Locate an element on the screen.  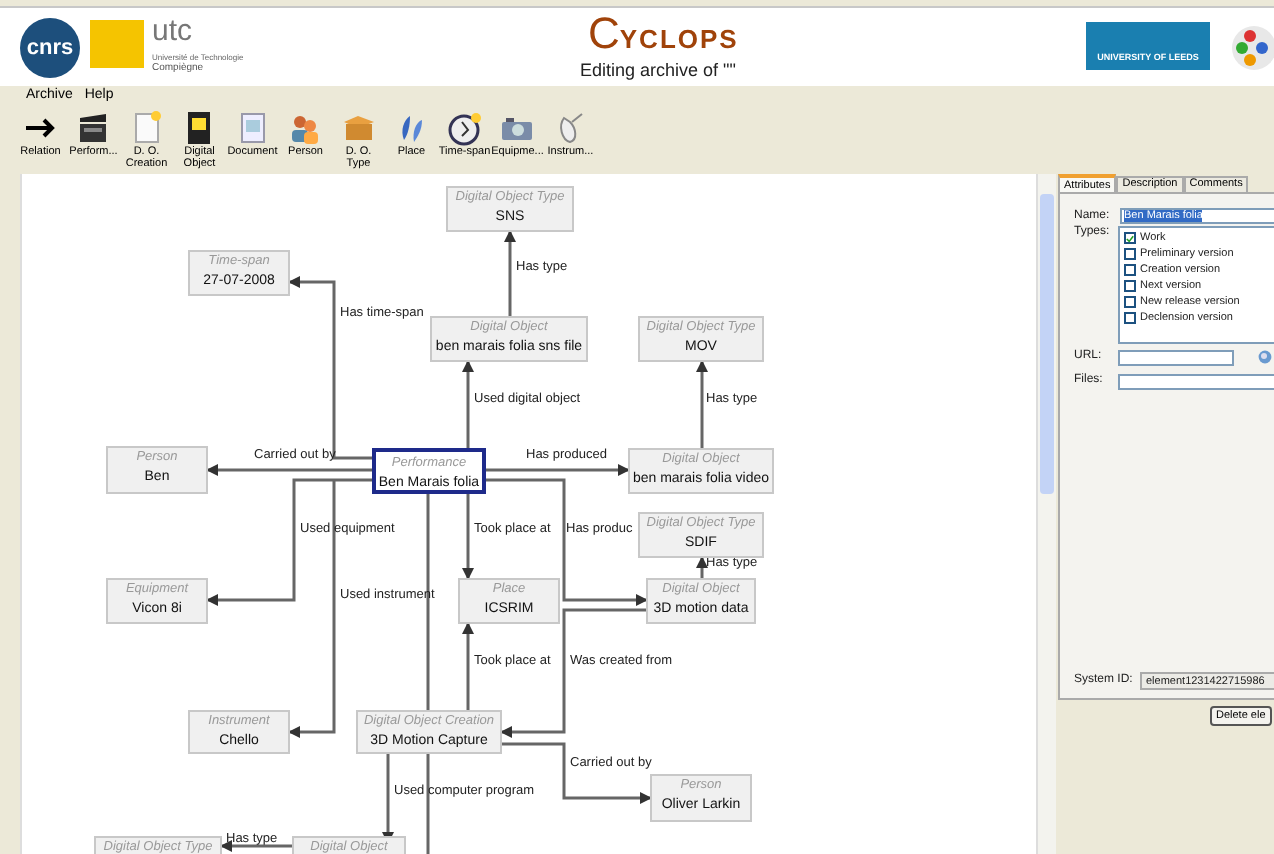
clock-icon is located at coordinates (464, 128).